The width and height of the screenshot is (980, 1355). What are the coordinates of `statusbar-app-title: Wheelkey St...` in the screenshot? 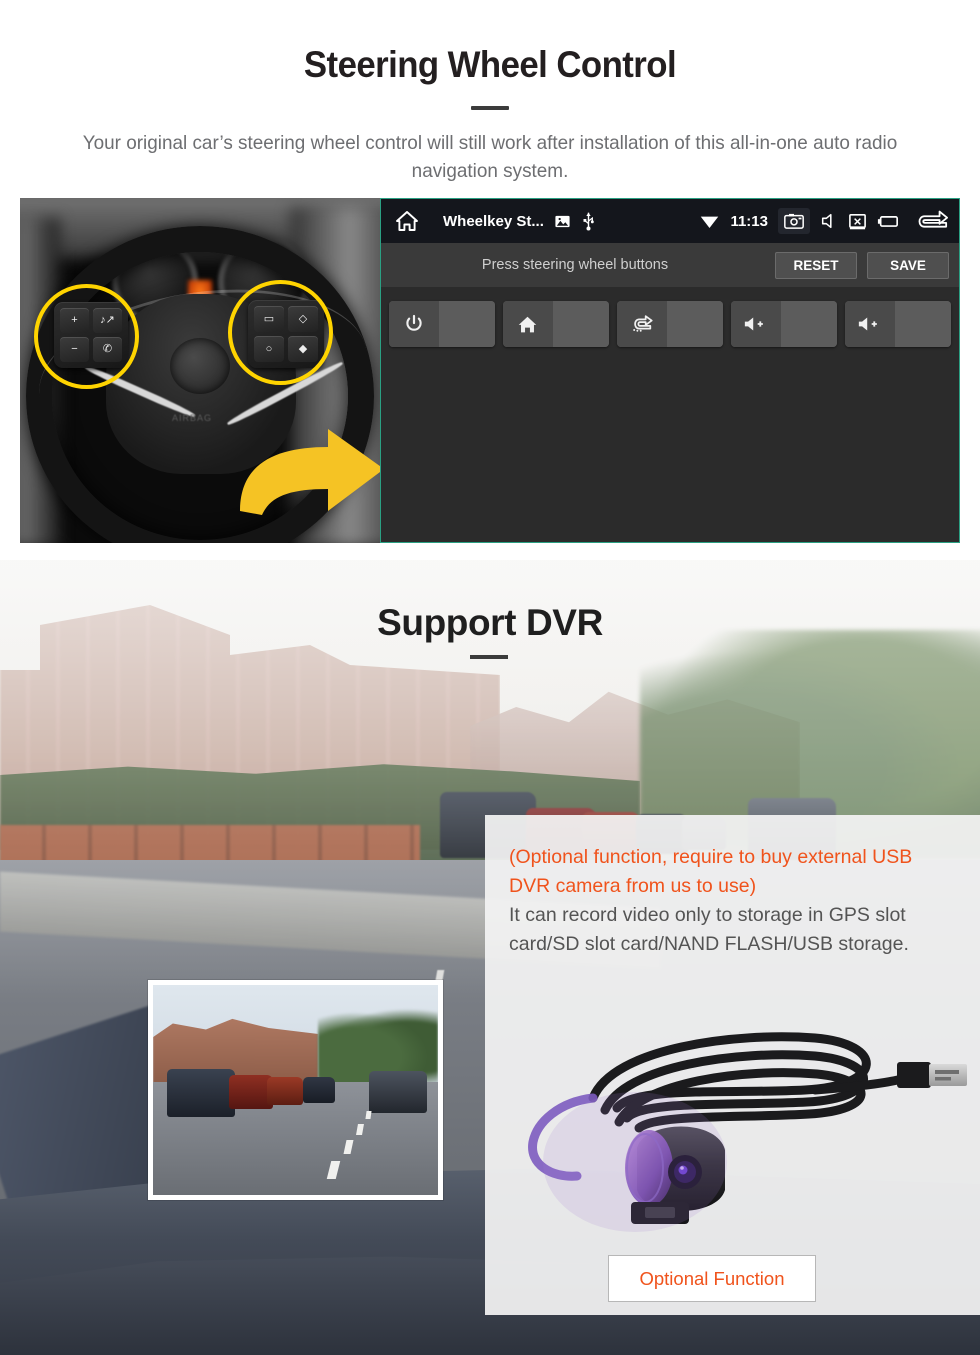 It's located at (493, 221).